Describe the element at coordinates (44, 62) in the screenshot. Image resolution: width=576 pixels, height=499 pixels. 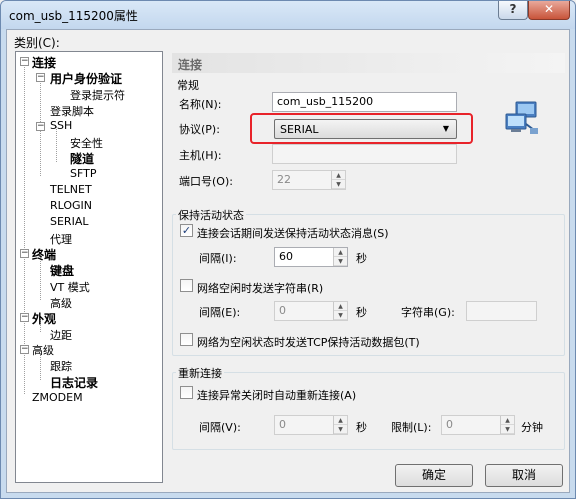
I see `tree-item-connection: 连接` at that location.